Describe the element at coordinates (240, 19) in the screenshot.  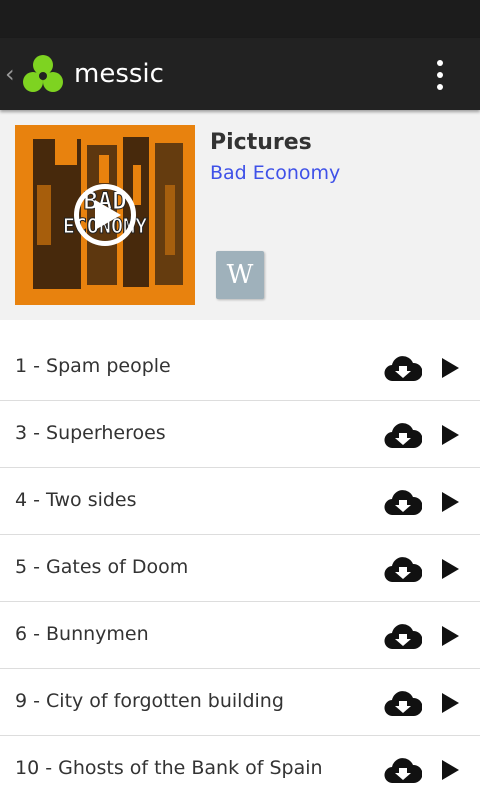
I see `status-bar` at that location.